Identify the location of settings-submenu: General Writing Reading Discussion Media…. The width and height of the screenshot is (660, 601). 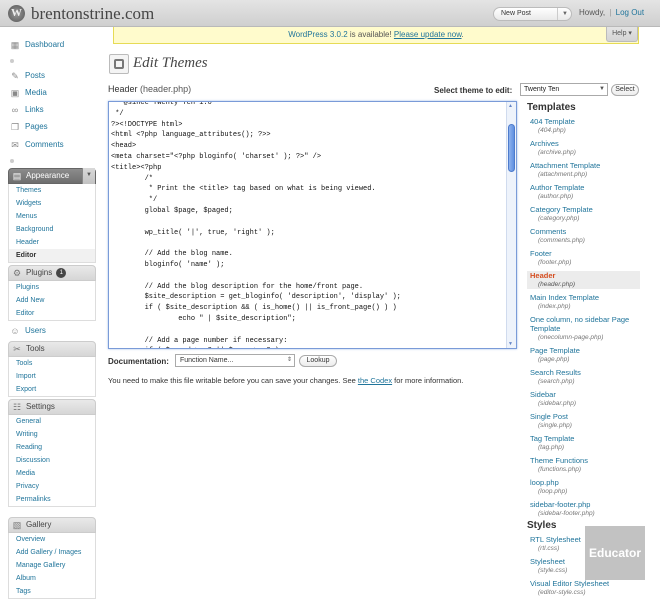
(52, 461).